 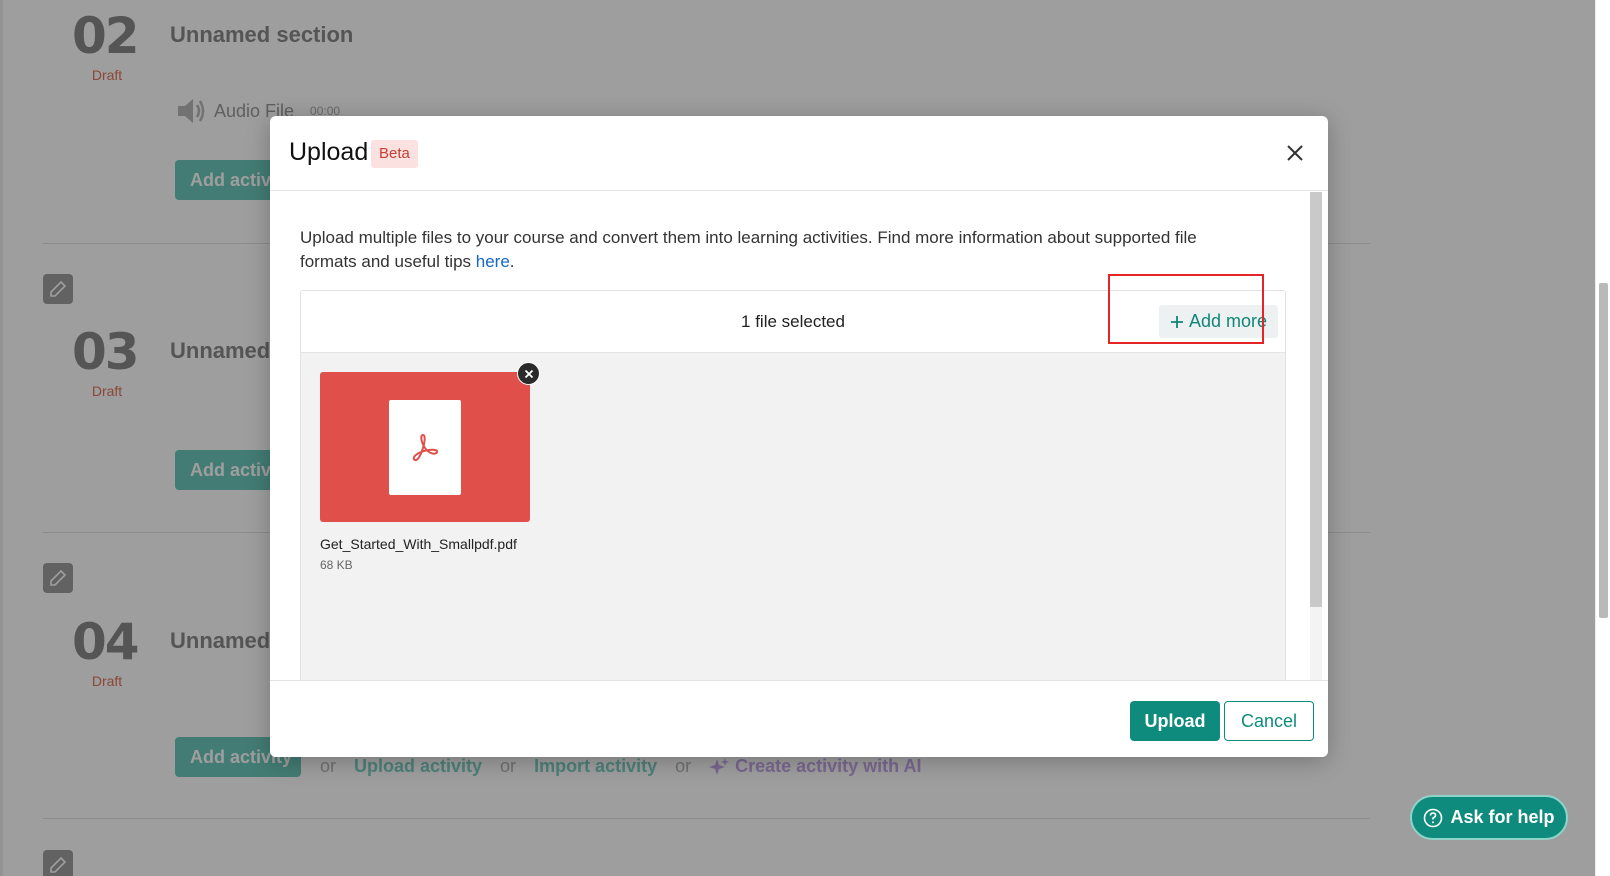 What do you see at coordinates (336, 565) in the screenshot?
I see `file-size: 68 KB` at bounding box center [336, 565].